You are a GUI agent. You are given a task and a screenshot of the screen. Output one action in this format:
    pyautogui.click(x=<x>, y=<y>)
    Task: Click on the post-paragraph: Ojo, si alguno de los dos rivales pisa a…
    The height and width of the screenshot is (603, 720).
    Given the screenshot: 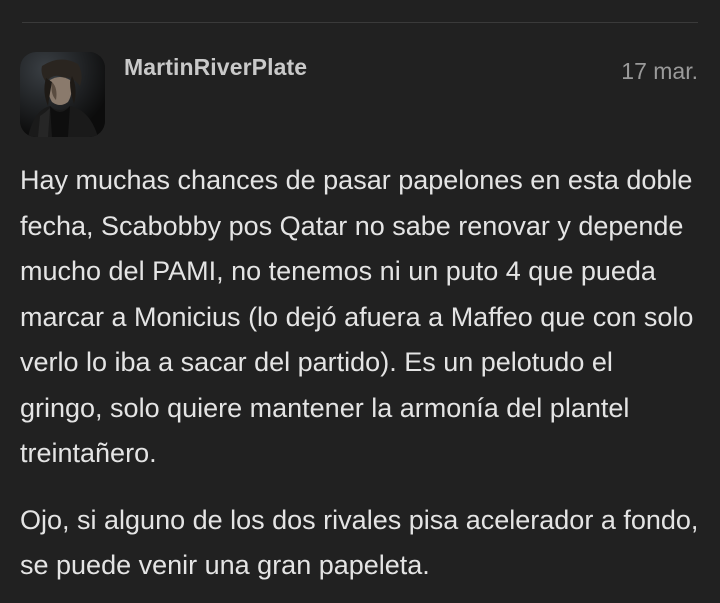 What is the action you would take?
    pyautogui.click(x=359, y=542)
    